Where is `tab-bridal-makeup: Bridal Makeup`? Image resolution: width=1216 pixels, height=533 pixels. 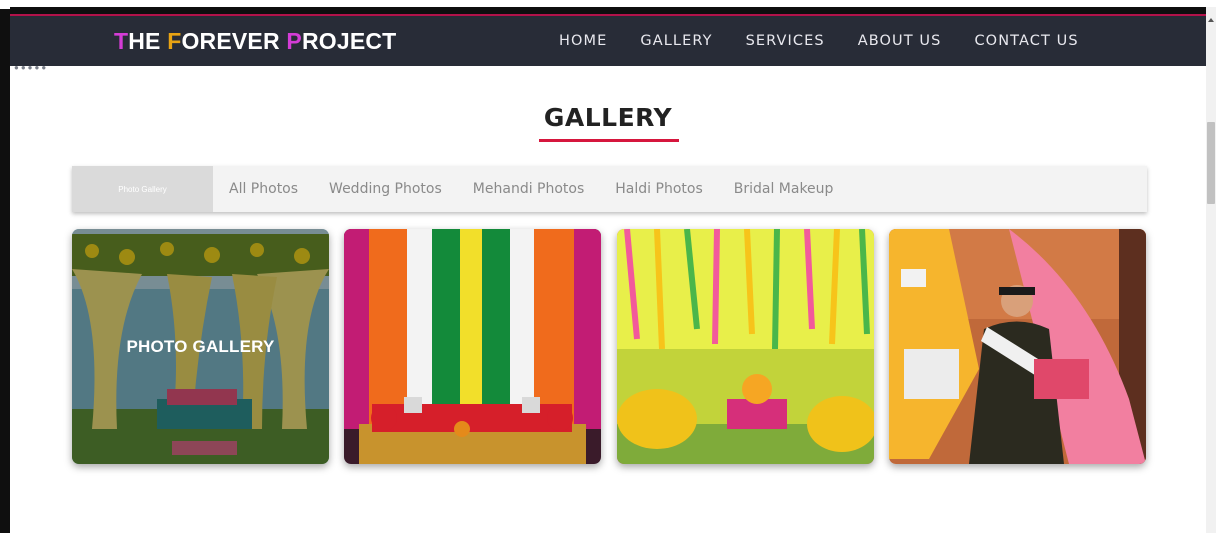 tab-bridal-makeup: Bridal Makeup is located at coordinates (784, 189).